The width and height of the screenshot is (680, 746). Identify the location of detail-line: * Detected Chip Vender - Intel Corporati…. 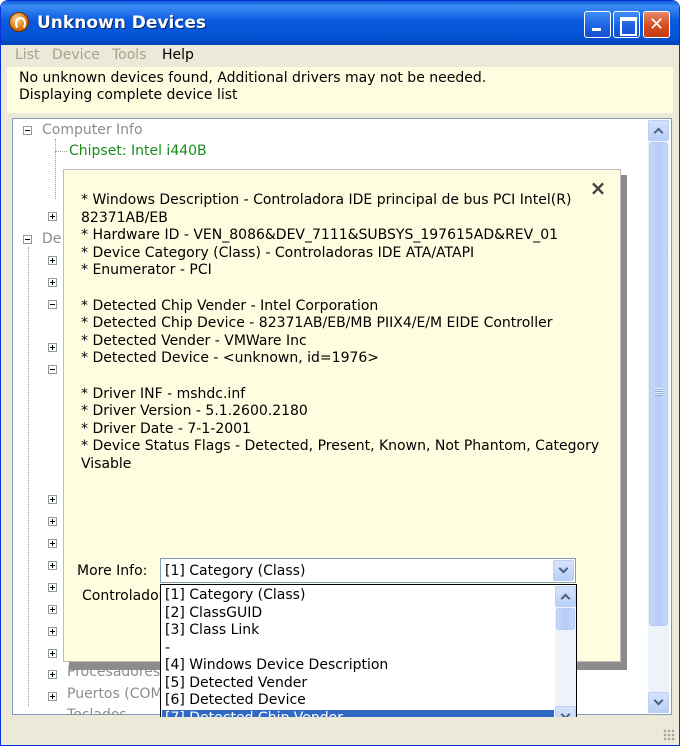
(230, 305).